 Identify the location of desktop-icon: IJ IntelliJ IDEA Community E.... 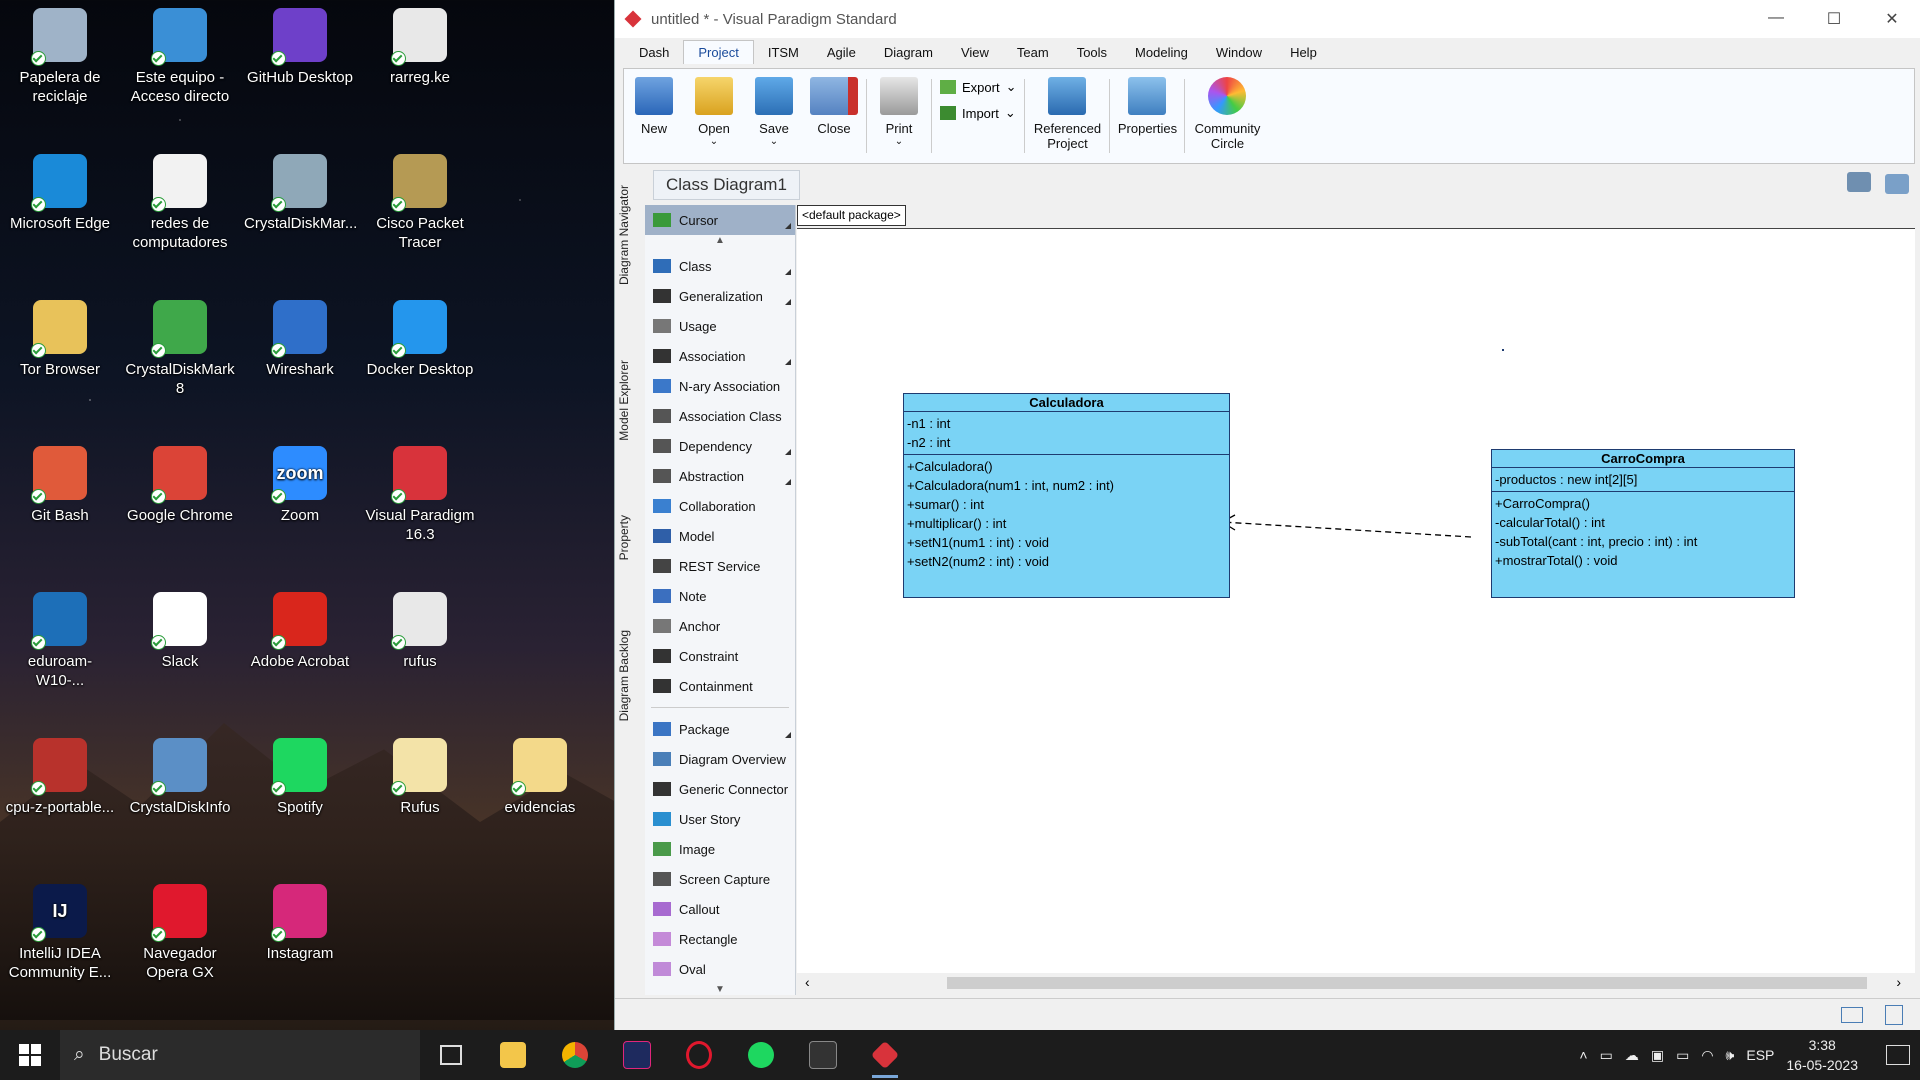
(60, 933).